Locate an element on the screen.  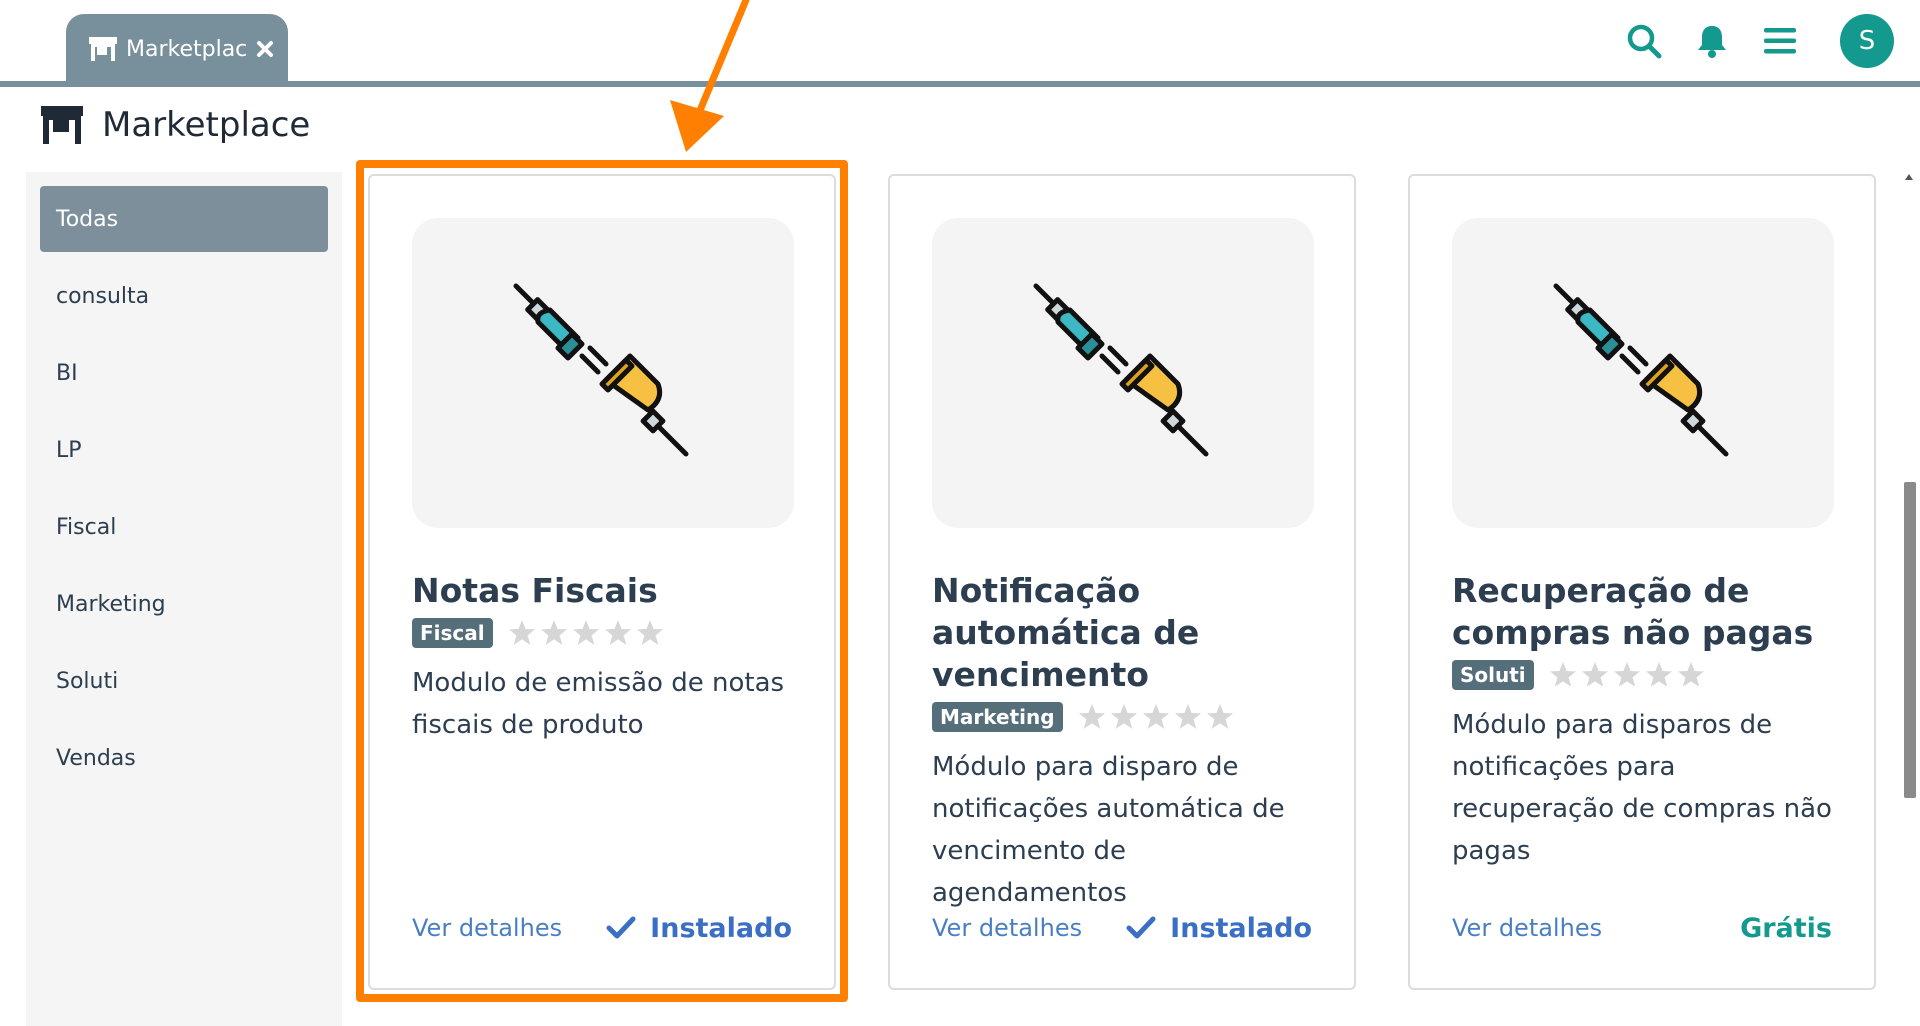
tag-row: Marketing is located at coordinates (1128, 717).